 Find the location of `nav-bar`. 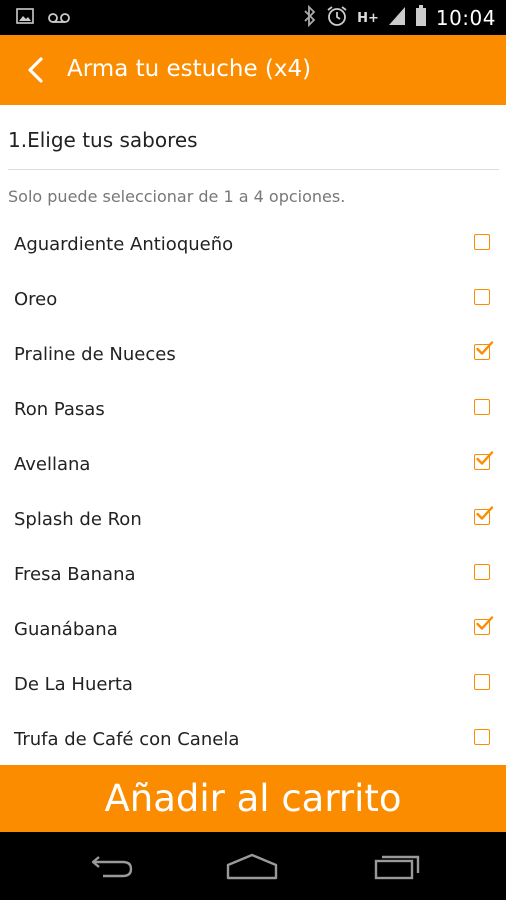

nav-bar is located at coordinates (253, 866).